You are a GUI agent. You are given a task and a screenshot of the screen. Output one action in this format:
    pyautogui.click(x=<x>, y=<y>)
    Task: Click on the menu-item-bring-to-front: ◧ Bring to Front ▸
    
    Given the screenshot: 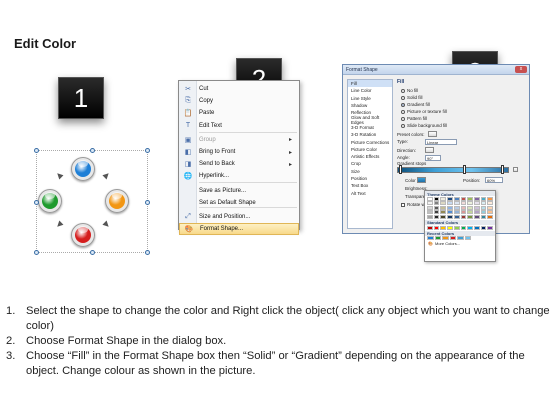 What is the action you would take?
    pyautogui.click(x=239, y=152)
    